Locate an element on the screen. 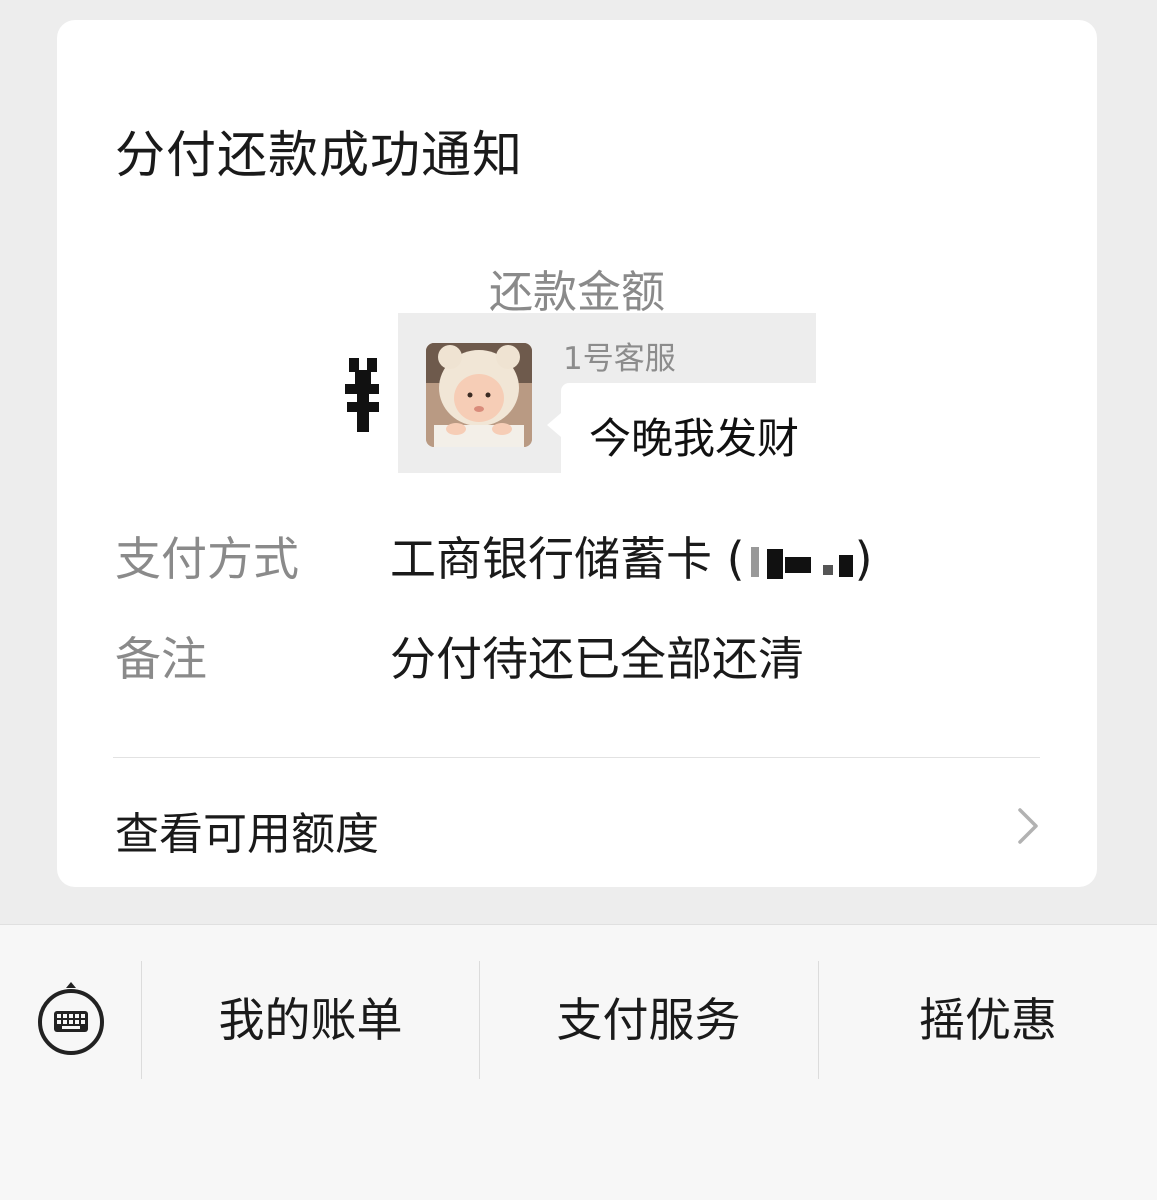 The width and height of the screenshot is (1157, 1200). payment-method-value: 工商银行储蓄卡 ( ) is located at coordinates (631, 559).